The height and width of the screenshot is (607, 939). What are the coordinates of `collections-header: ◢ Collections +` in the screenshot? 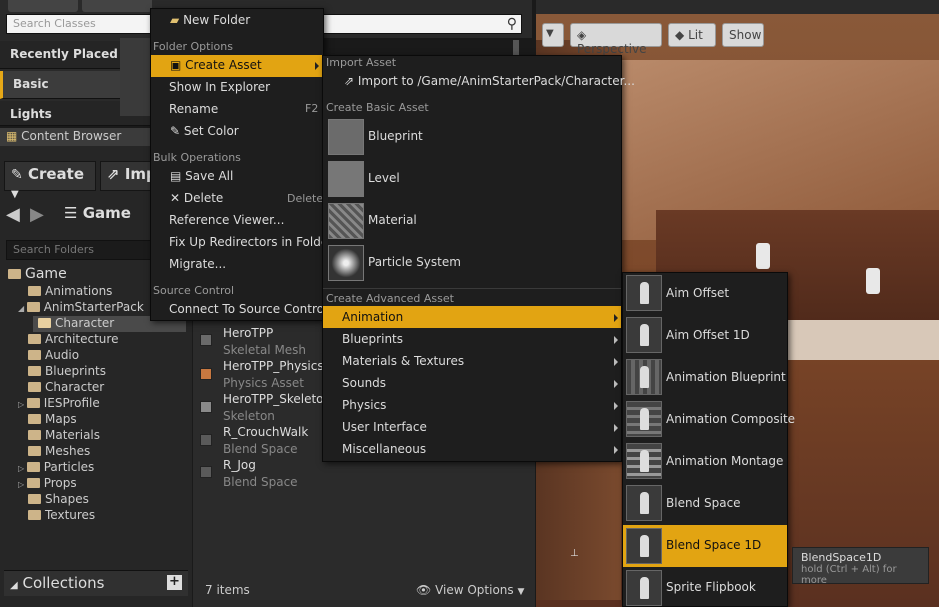 It's located at (96, 583).